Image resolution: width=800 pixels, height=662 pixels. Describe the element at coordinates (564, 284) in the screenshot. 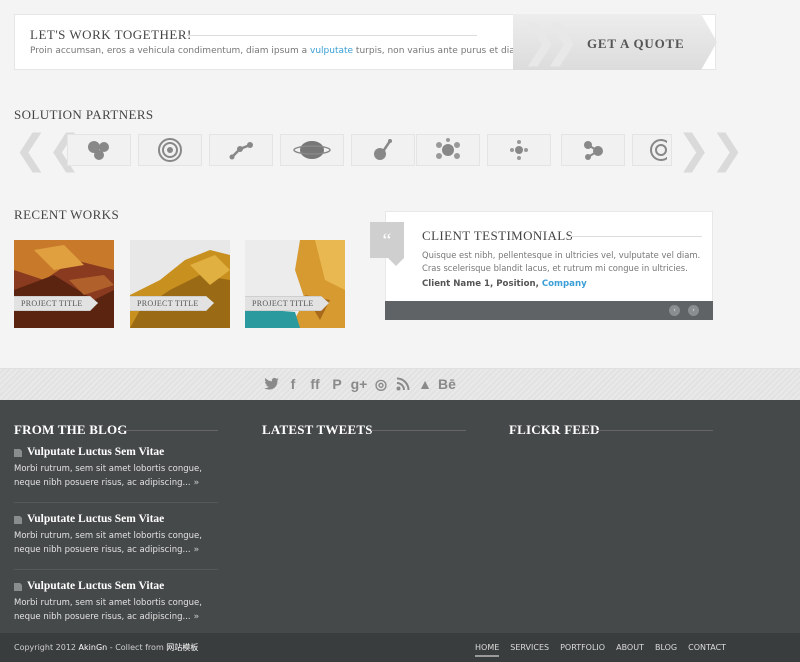

I see `company-link: Company` at that location.